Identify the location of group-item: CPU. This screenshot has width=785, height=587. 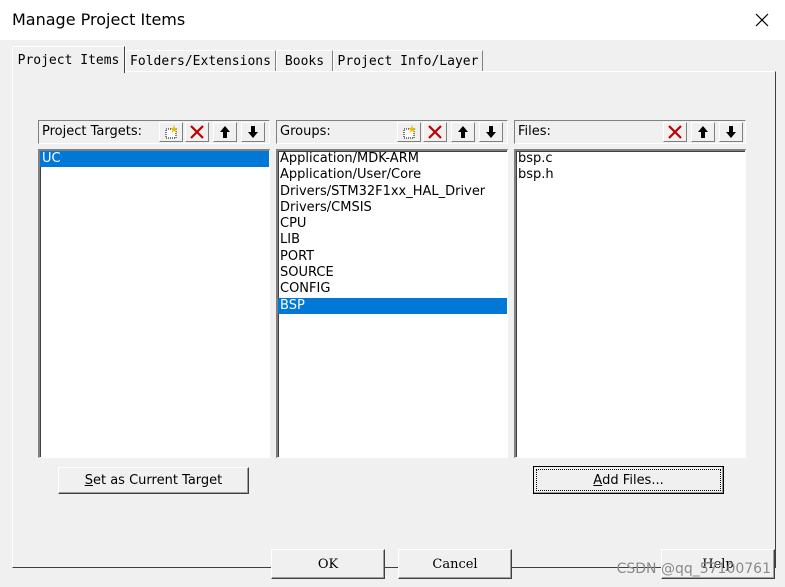
(392, 224).